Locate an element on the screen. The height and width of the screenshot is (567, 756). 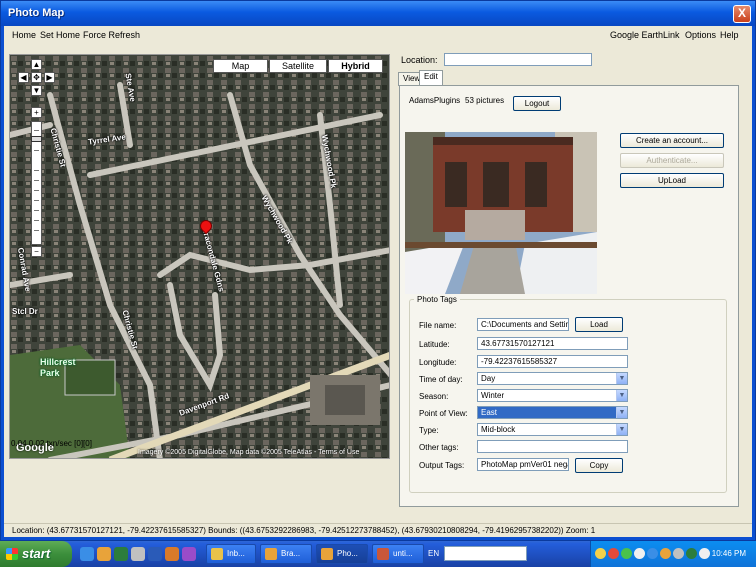
desktop-search-input is located at coordinates (485, 553).